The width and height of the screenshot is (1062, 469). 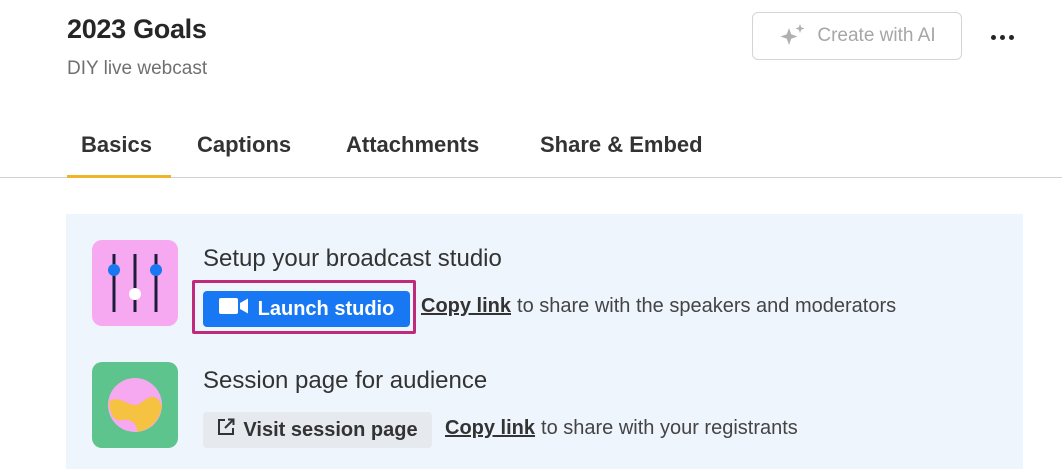 What do you see at coordinates (244, 144) in the screenshot?
I see `tab-captions-label: Captions` at bounding box center [244, 144].